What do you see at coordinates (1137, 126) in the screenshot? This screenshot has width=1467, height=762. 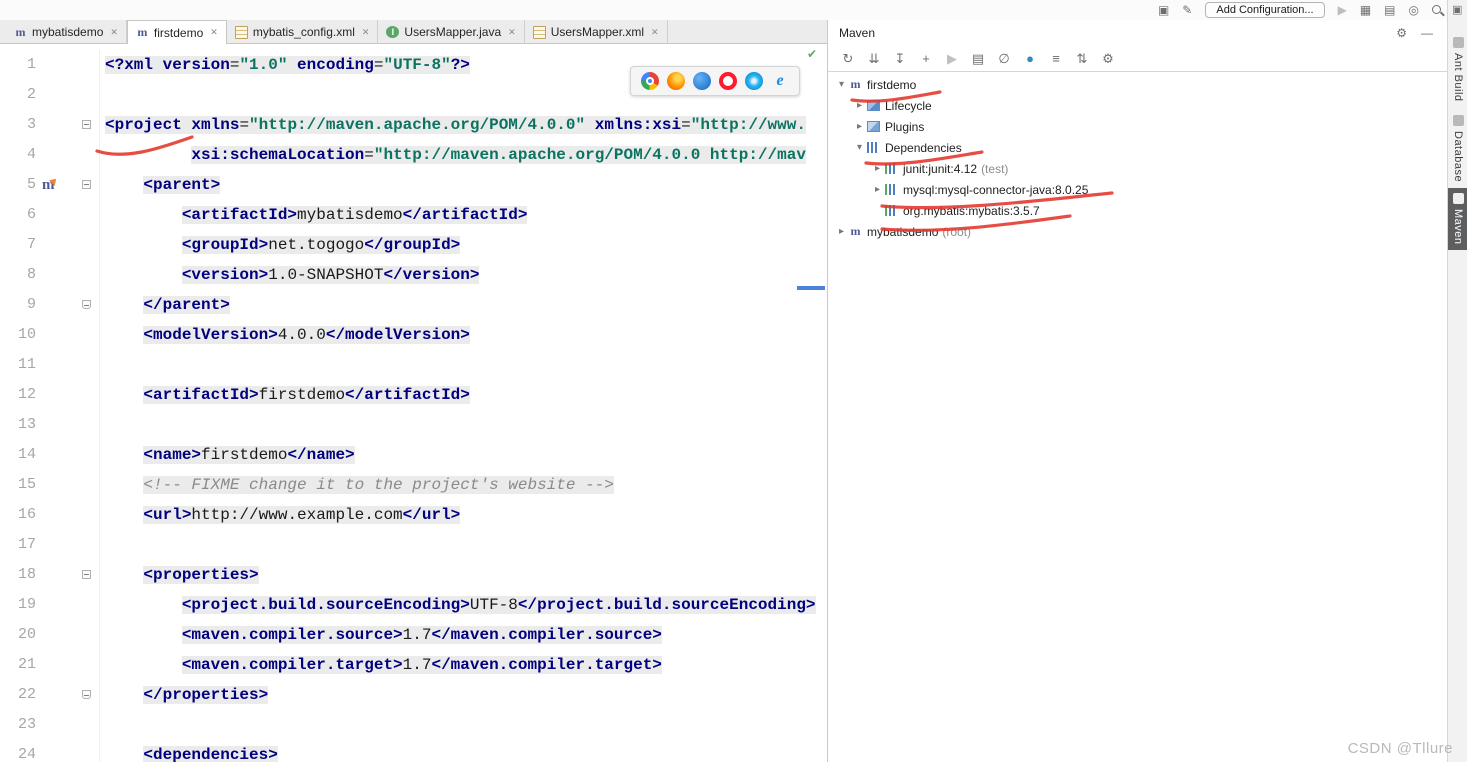 I see `maven-tree-item-Plugins: ▸ Plugins` at bounding box center [1137, 126].